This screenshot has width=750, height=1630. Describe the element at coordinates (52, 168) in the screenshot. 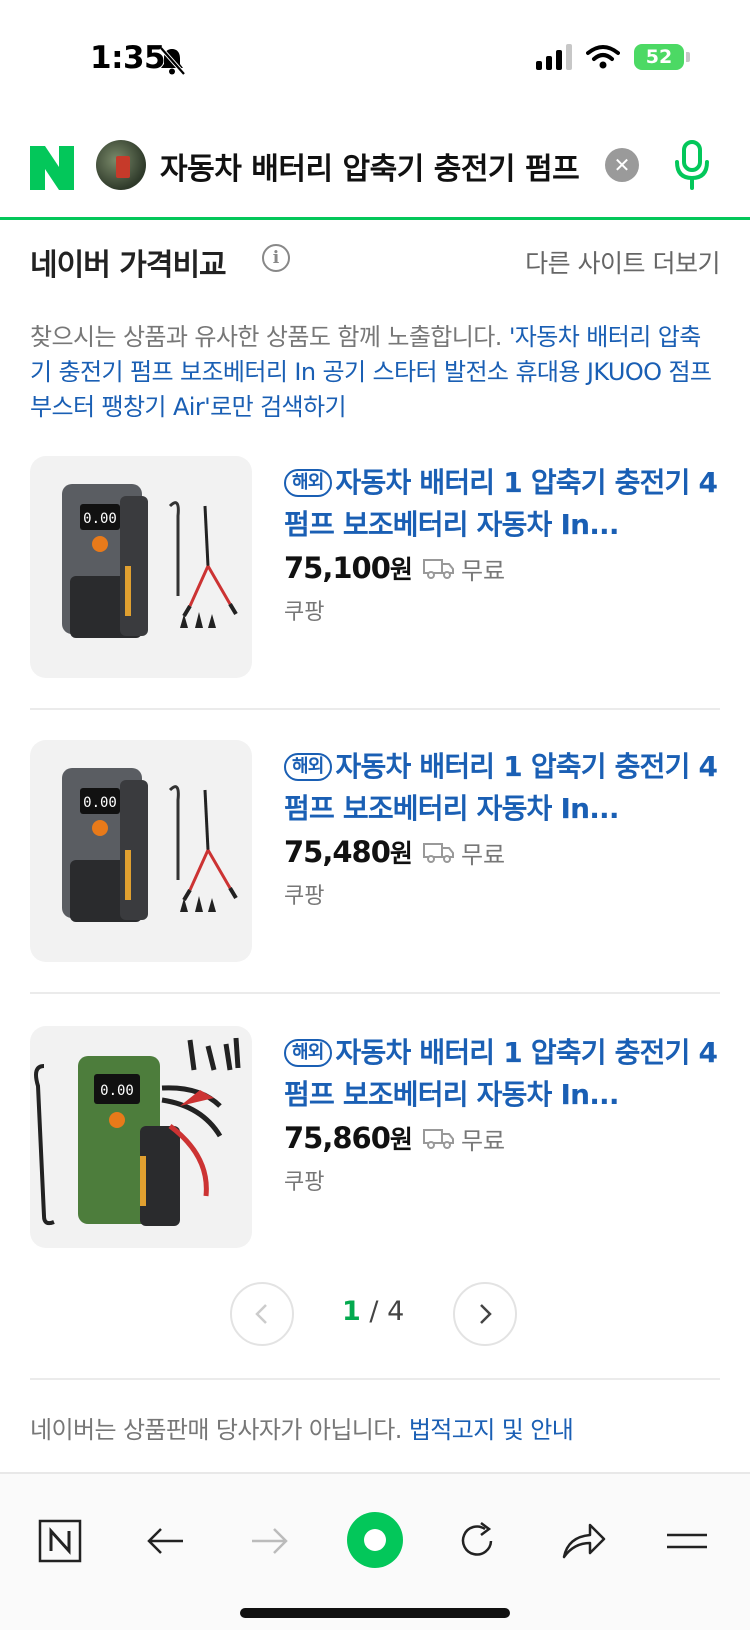

I see `naver-logo-icon` at that location.